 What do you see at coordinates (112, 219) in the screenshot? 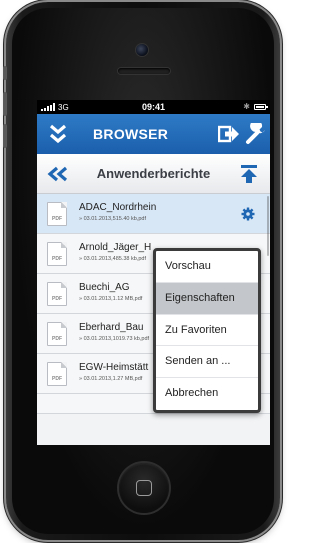
I see `file-meta: » 03.01.2013,515.40 kb,pdf` at bounding box center [112, 219].